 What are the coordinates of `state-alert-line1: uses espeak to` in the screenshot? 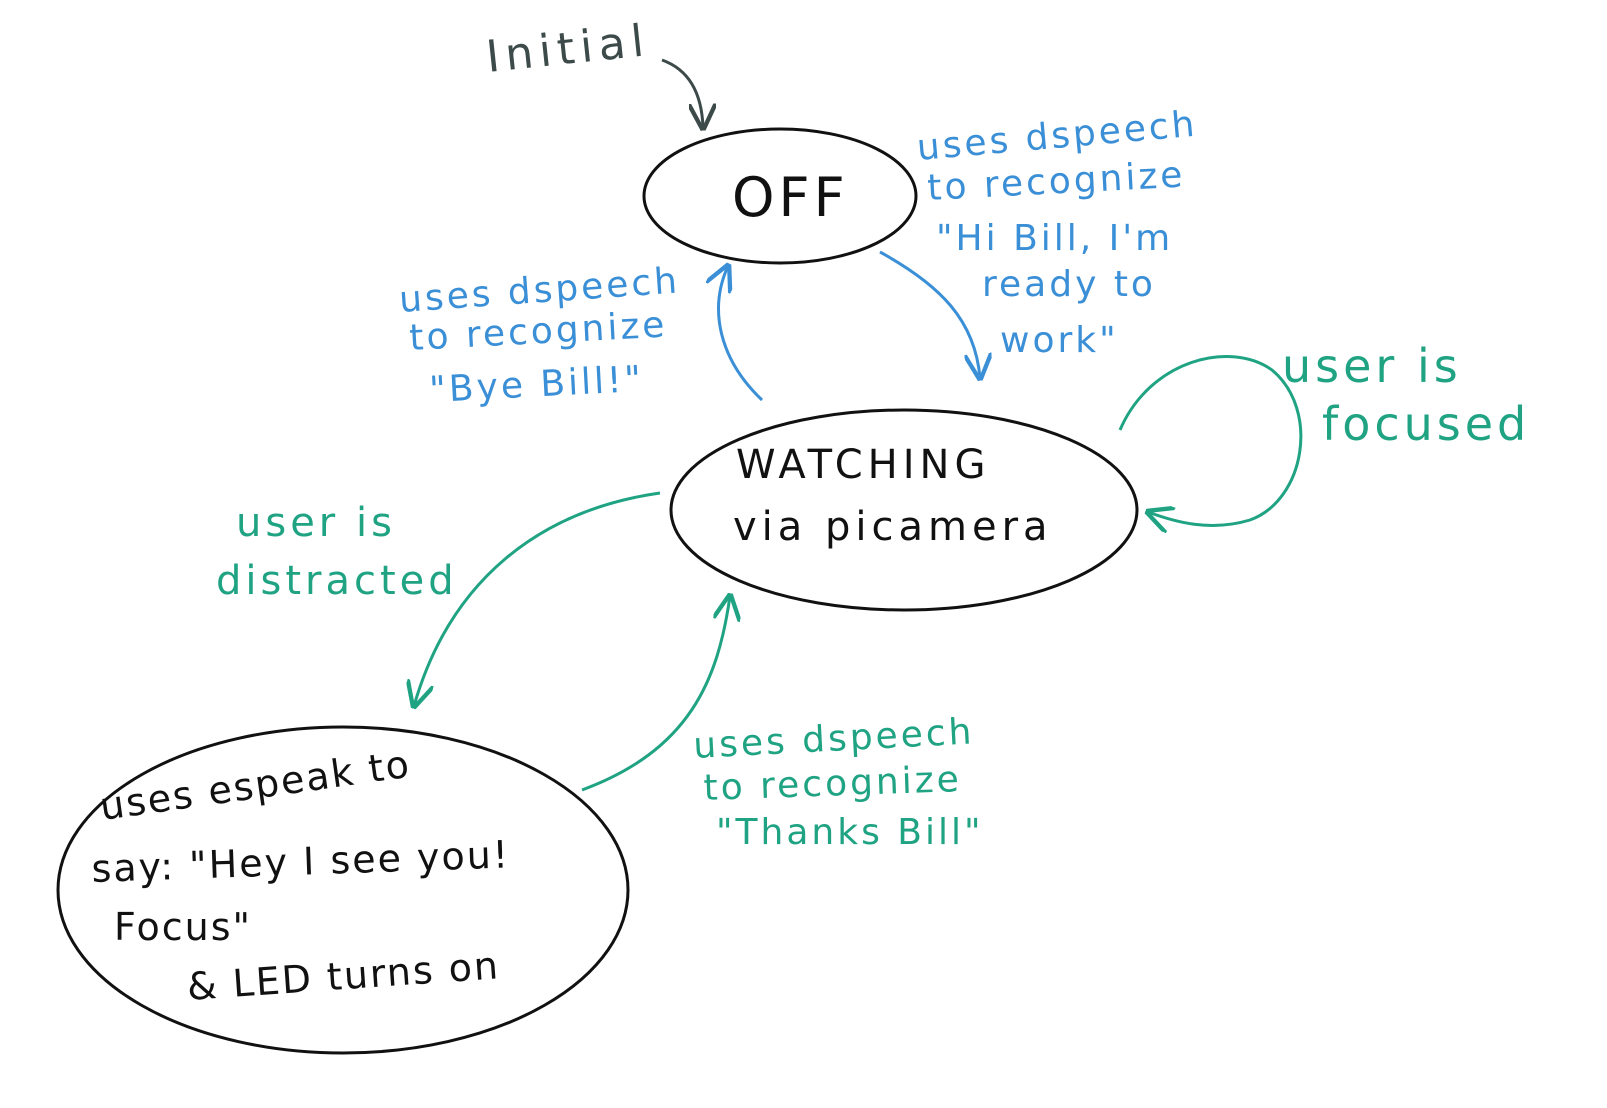 It's located at (255, 785).